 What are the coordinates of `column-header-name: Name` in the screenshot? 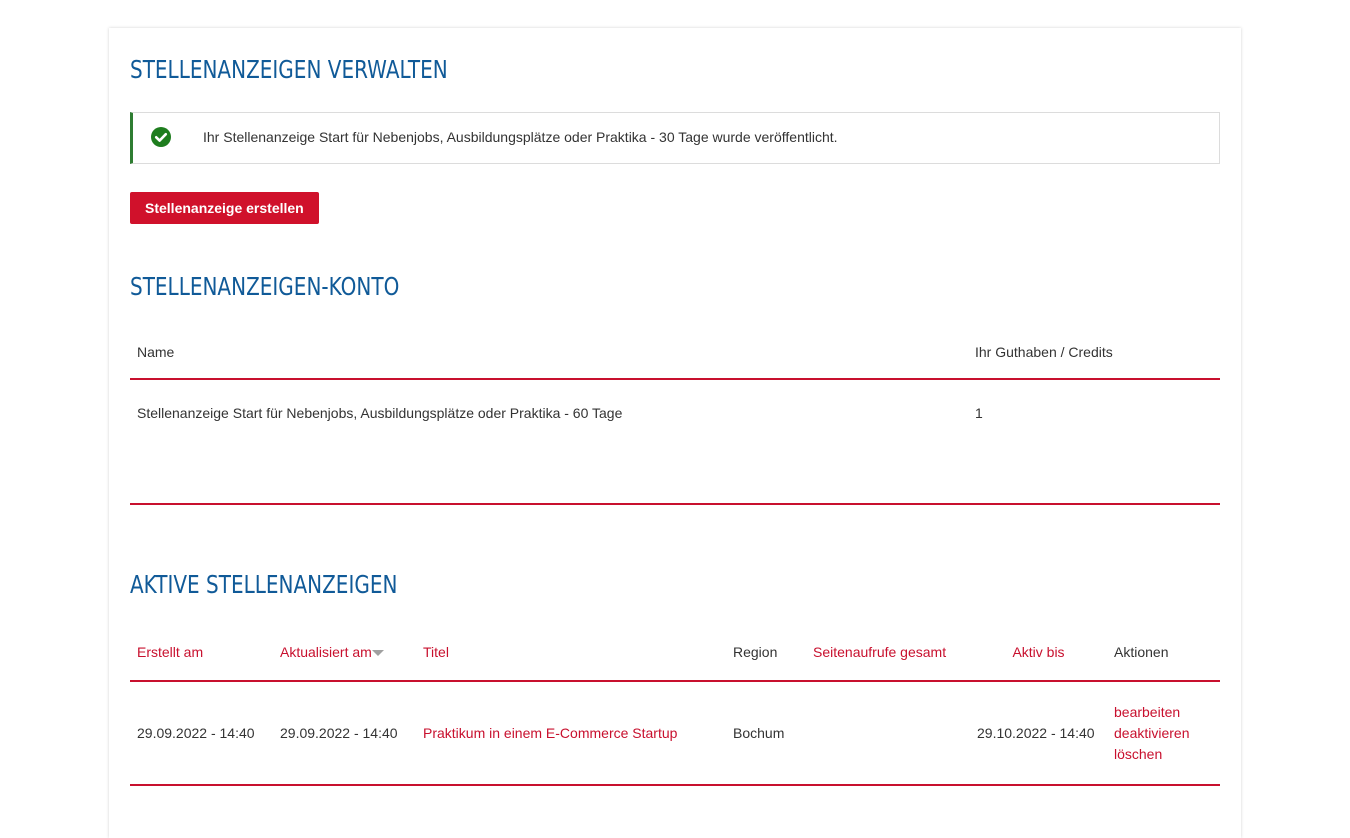 It's located at (549, 359).